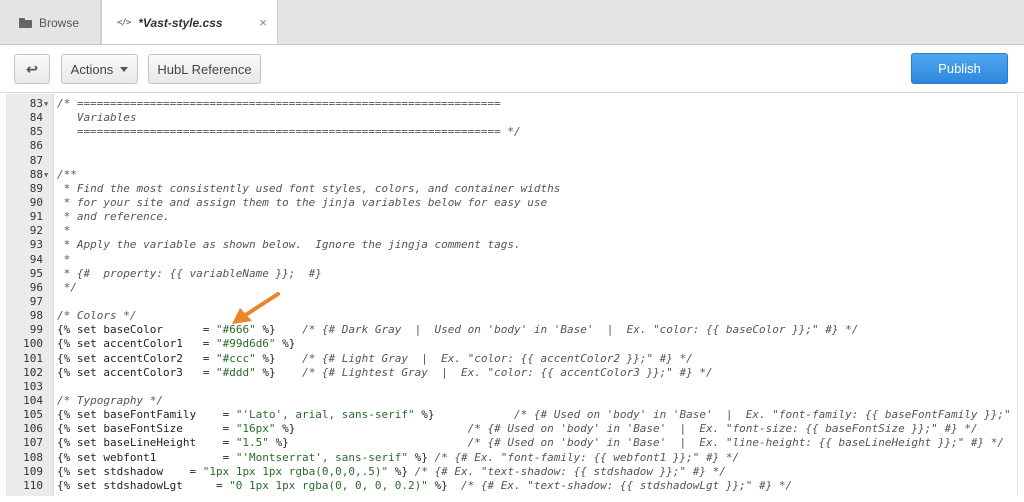 This screenshot has height=502, width=1024. What do you see at coordinates (321, 457) in the screenshot?
I see `code-string: "'Montserrat', sans-serif"` at bounding box center [321, 457].